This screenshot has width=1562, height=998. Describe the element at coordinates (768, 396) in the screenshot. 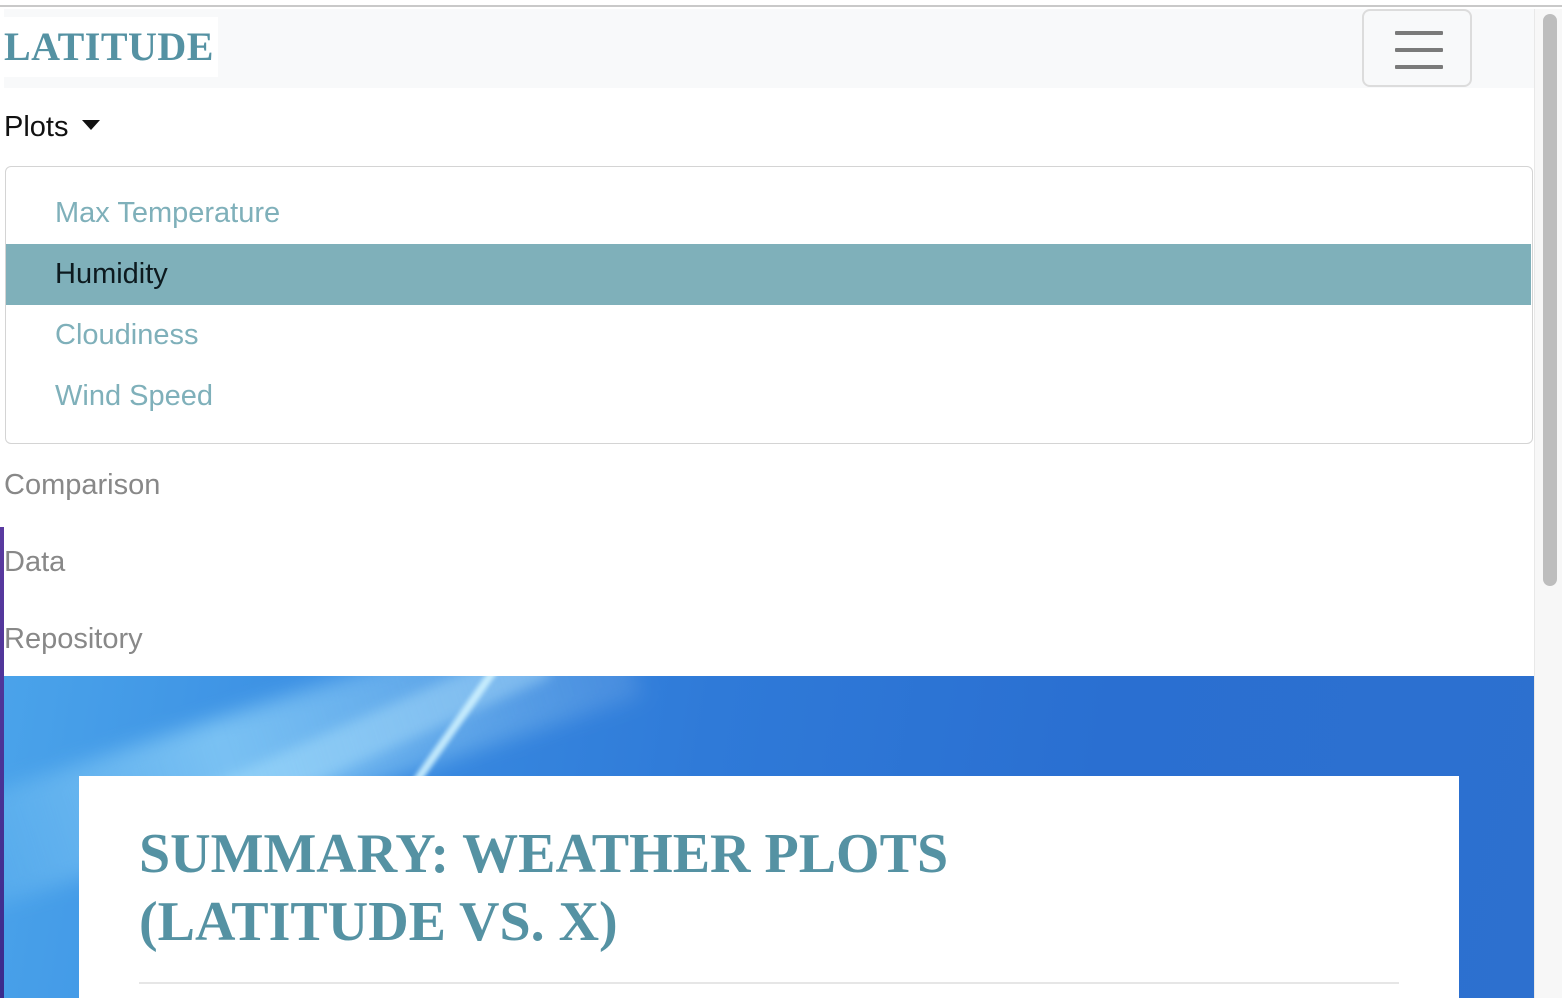

I see `dropdown-item-wind-speed: Wind Speed` at that location.